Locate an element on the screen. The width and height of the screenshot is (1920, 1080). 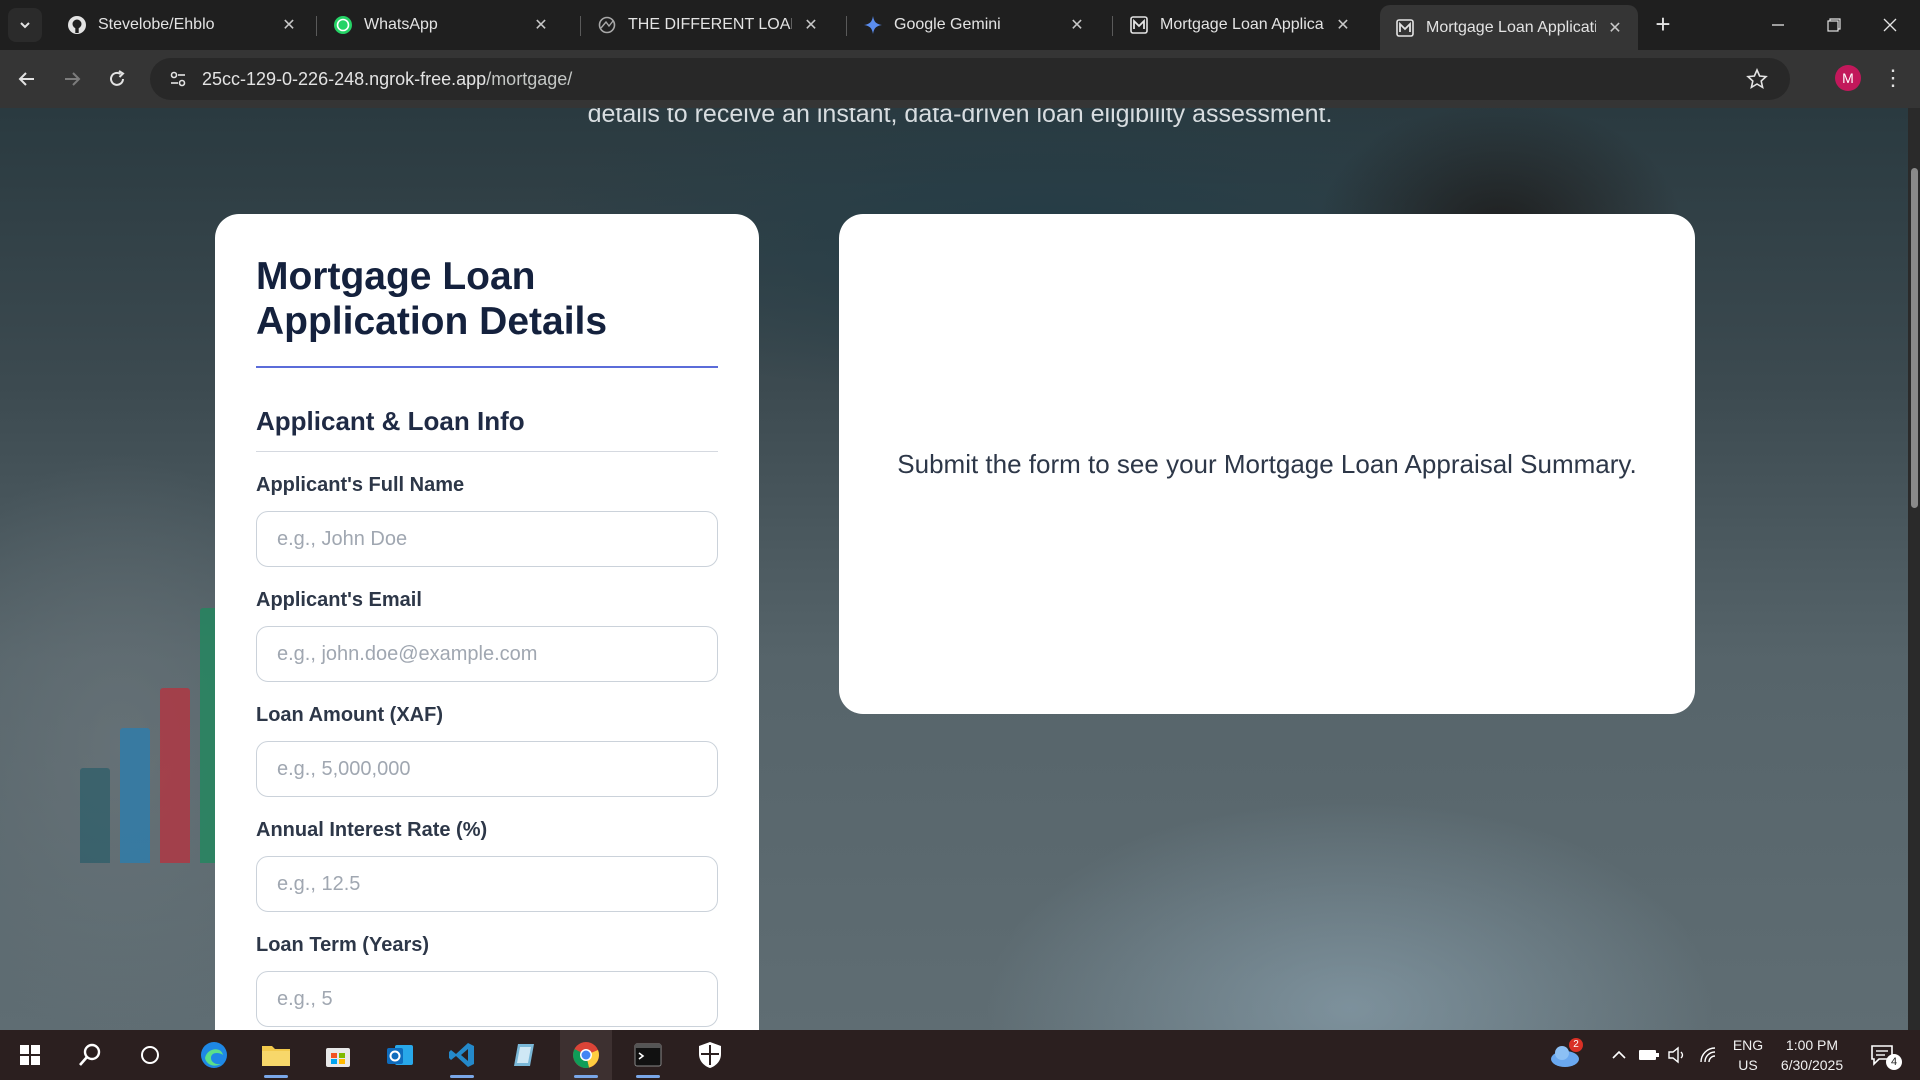
outlook-icon is located at coordinates (400, 1055).